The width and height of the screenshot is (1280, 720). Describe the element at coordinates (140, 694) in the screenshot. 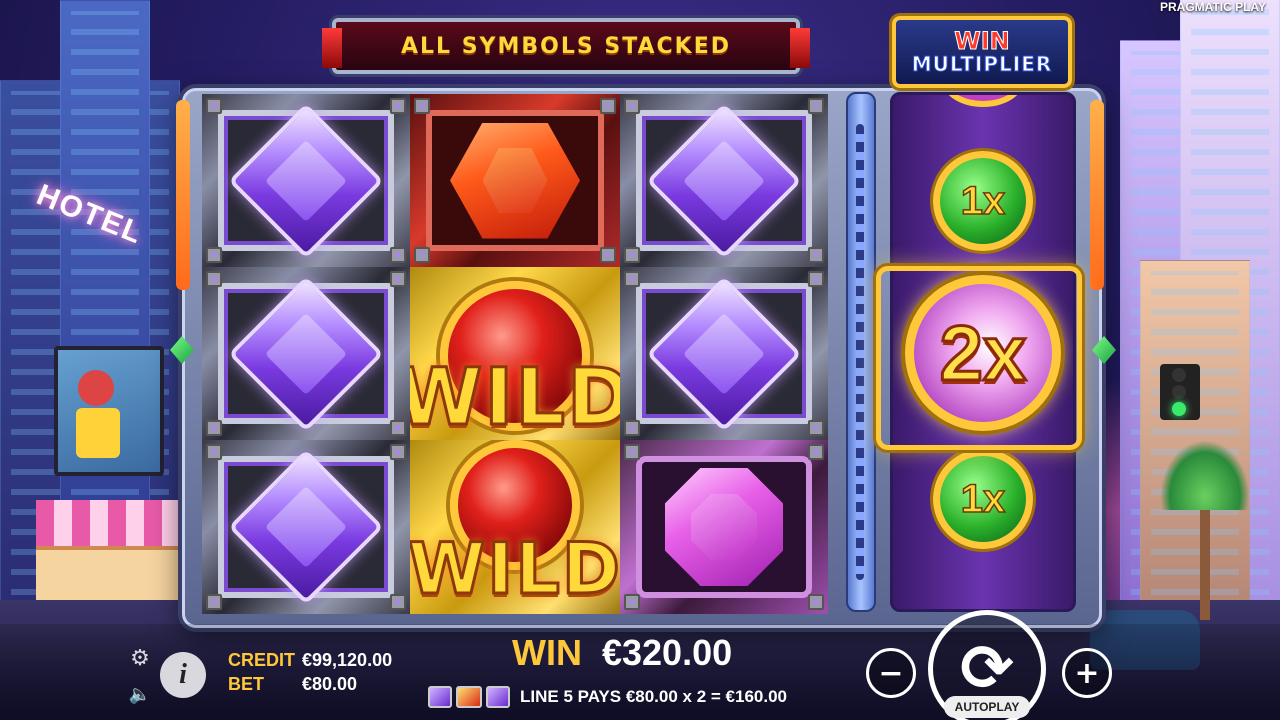

I see `speaker-icon: 🔈` at that location.